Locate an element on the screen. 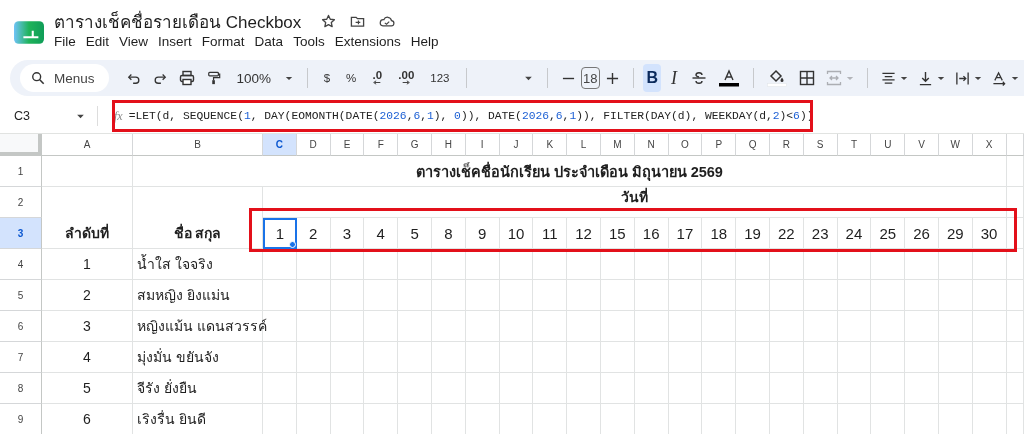 This screenshot has height=434, width=1024. menu-item: Data is located at coordinates (269, 41).